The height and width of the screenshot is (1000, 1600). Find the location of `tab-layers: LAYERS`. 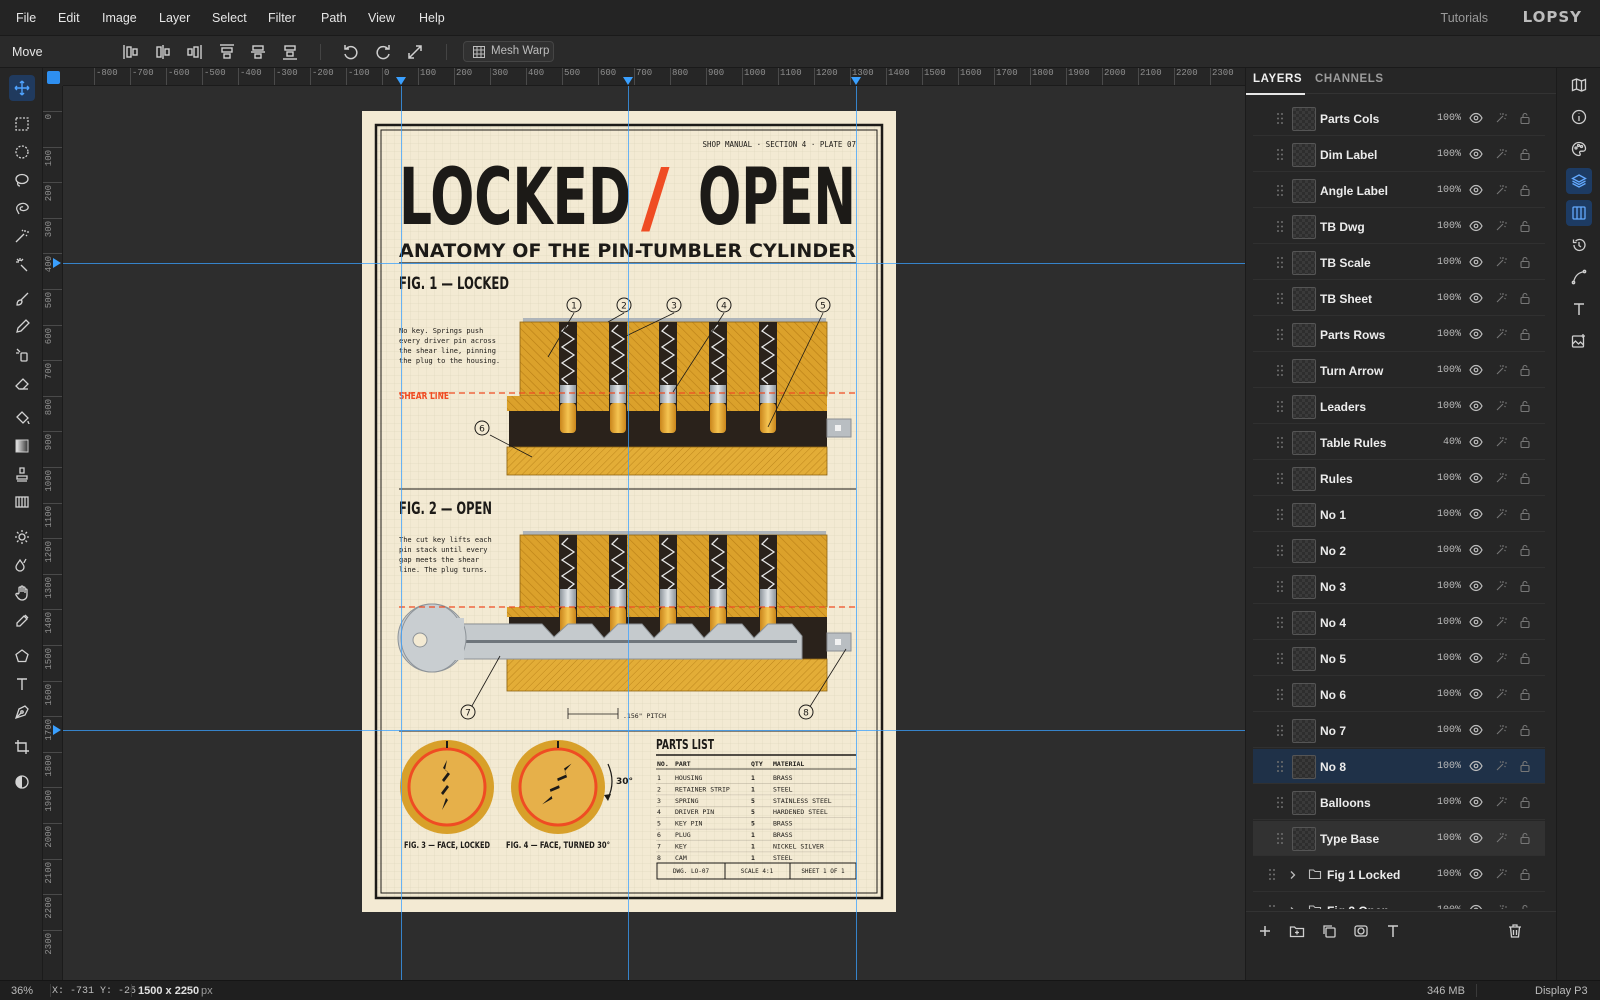

tab-layers: LAYERS is located at coordinates (1277, 79).